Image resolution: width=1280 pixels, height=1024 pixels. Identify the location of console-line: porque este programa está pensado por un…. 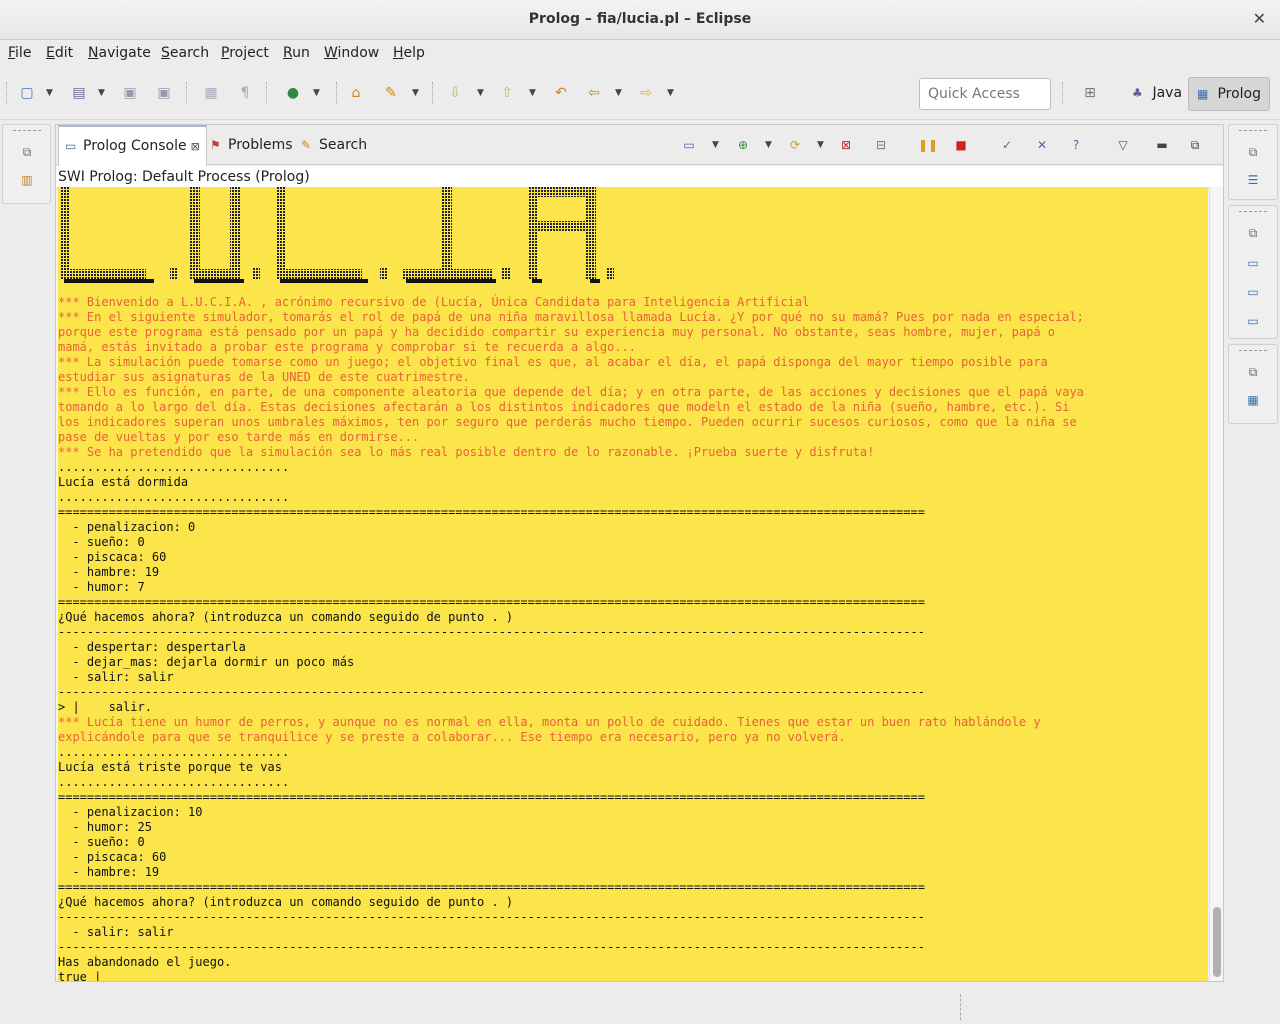
(556, 332).